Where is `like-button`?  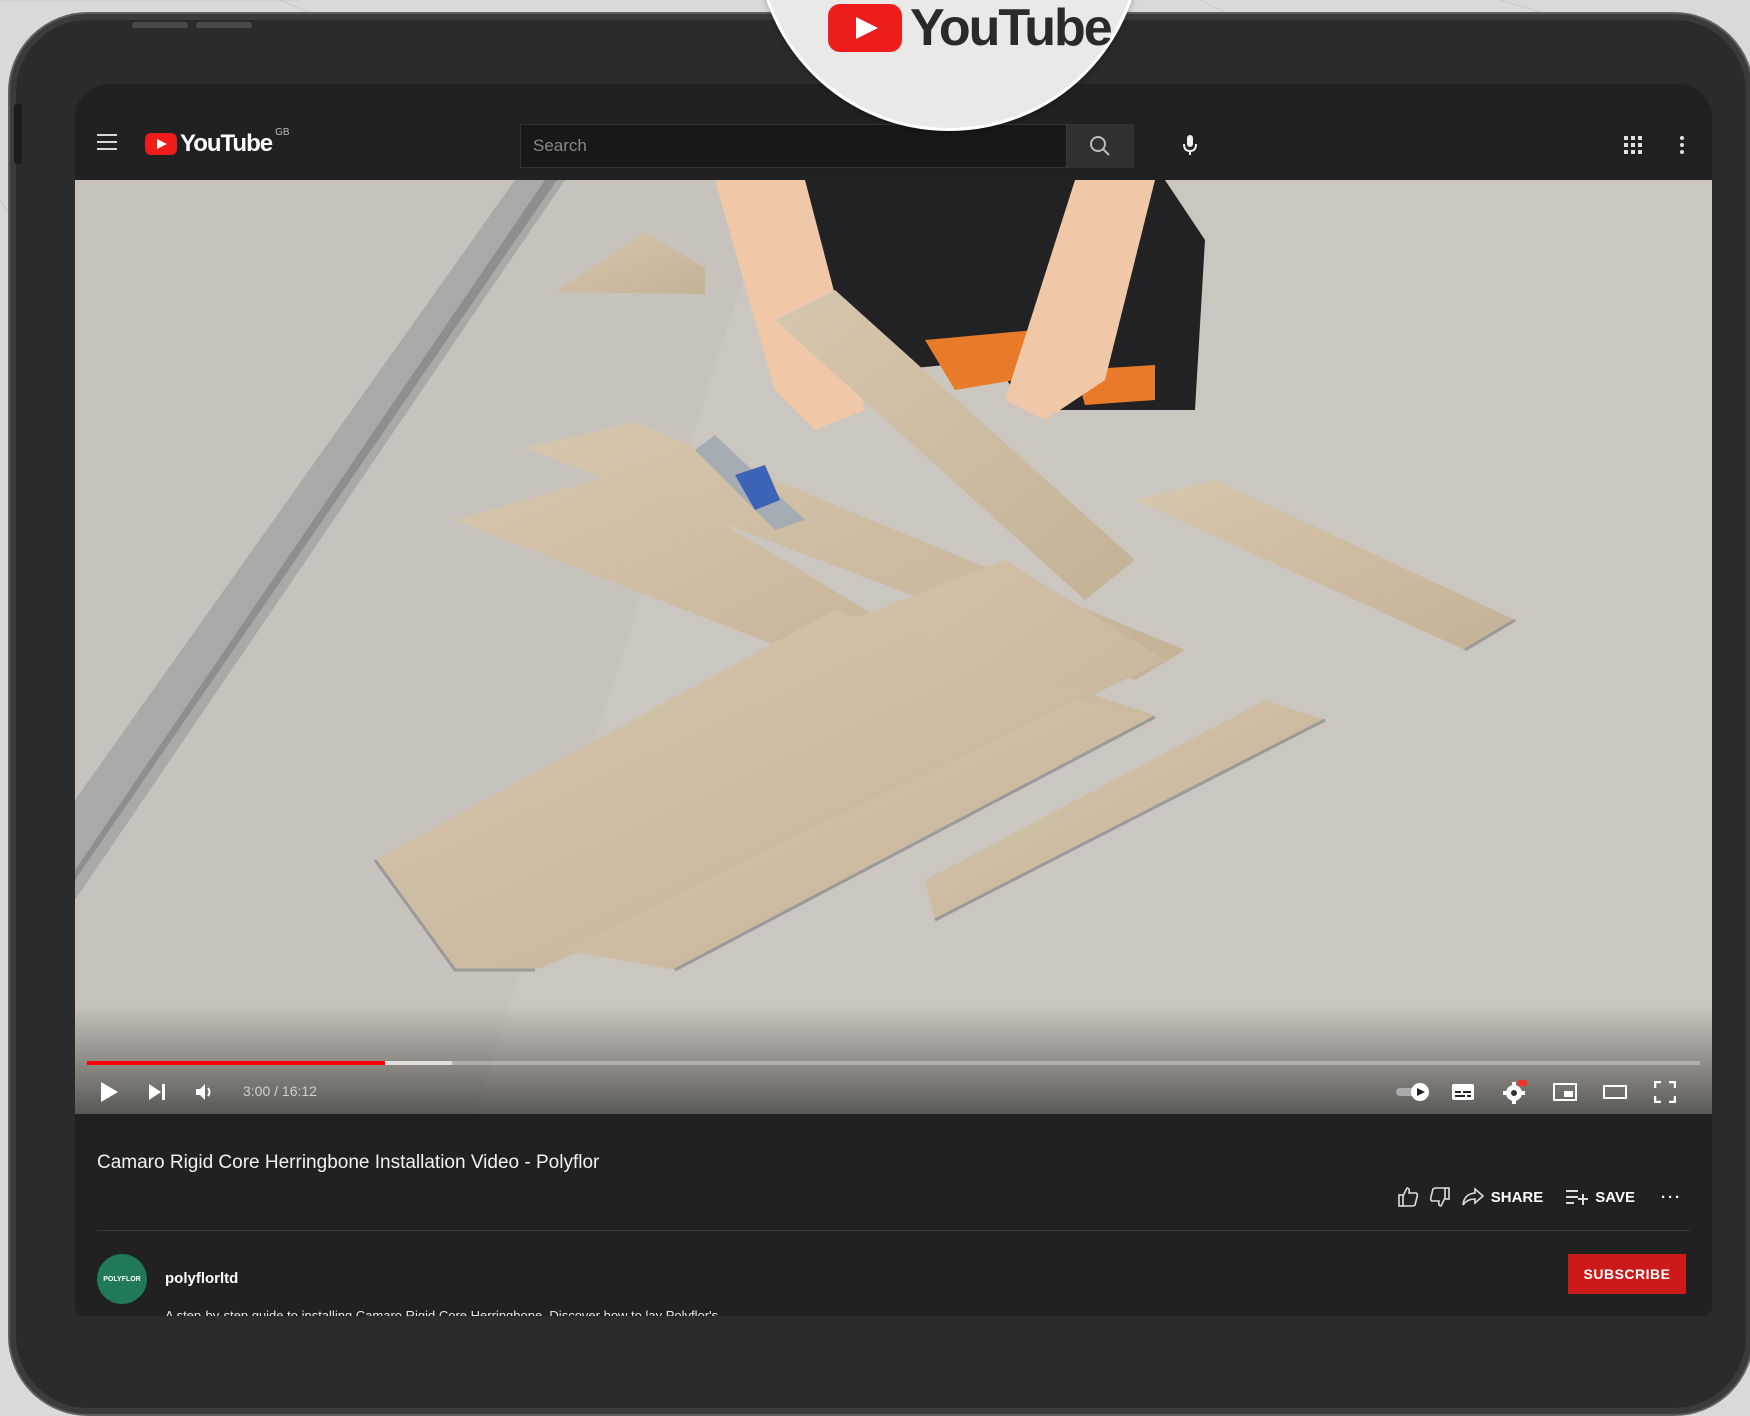 like-button is located at coordinates (1408, 1197).